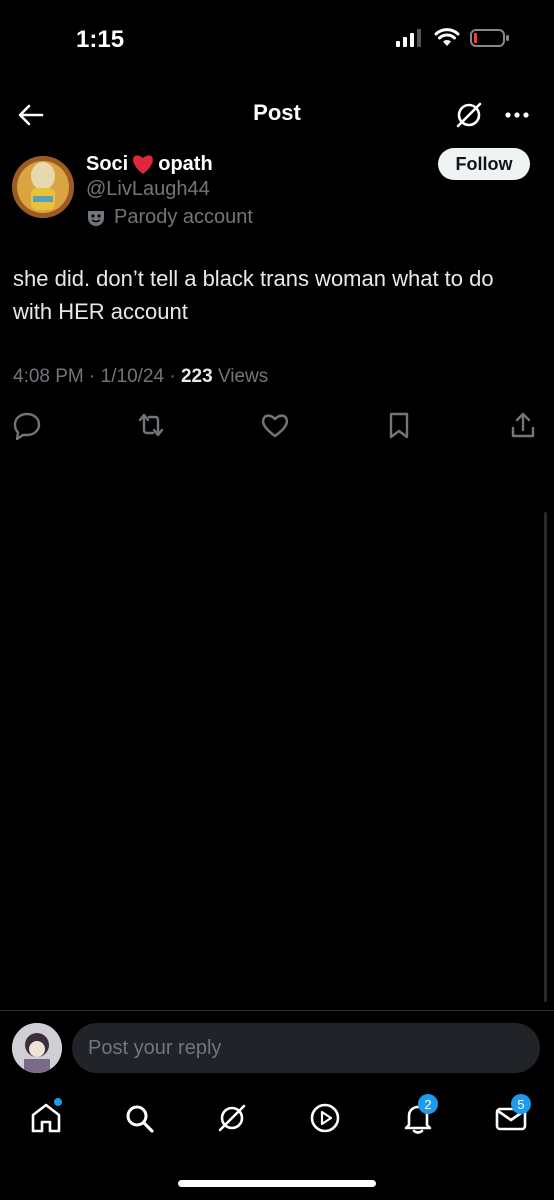 The image size is (554, 1200). I want to click on user-avatar, so click(37, 1048).